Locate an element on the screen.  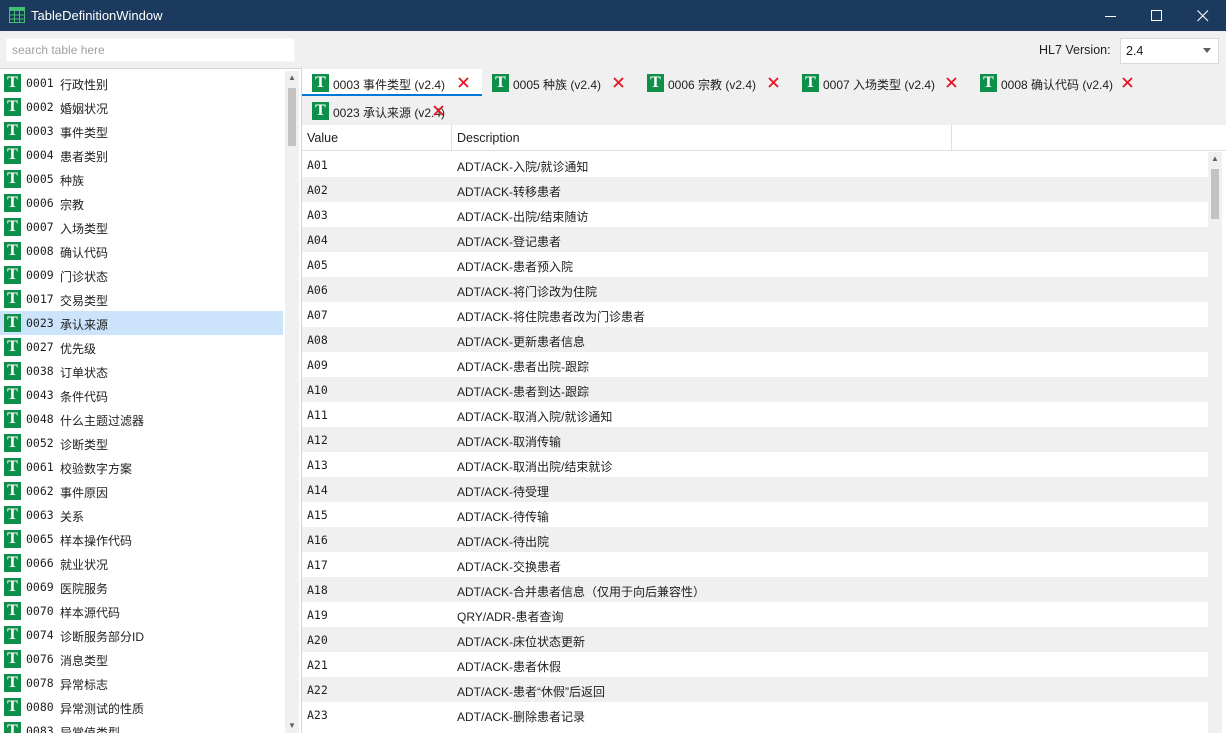
table-row: A20 ADT/ACK-床位状态更新 is located at coordinates (755, 639).